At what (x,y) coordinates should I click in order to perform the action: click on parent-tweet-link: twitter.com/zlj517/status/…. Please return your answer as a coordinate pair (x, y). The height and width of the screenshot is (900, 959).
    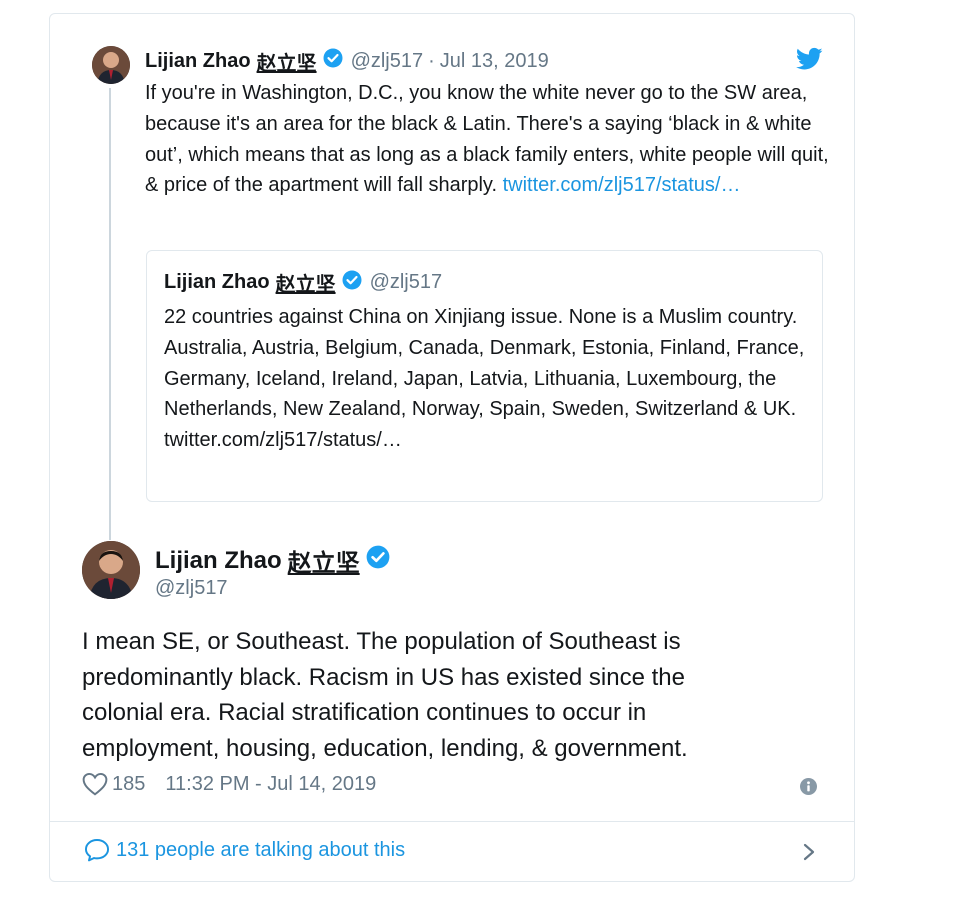
    Looking at the image, I should click on (622, 185).